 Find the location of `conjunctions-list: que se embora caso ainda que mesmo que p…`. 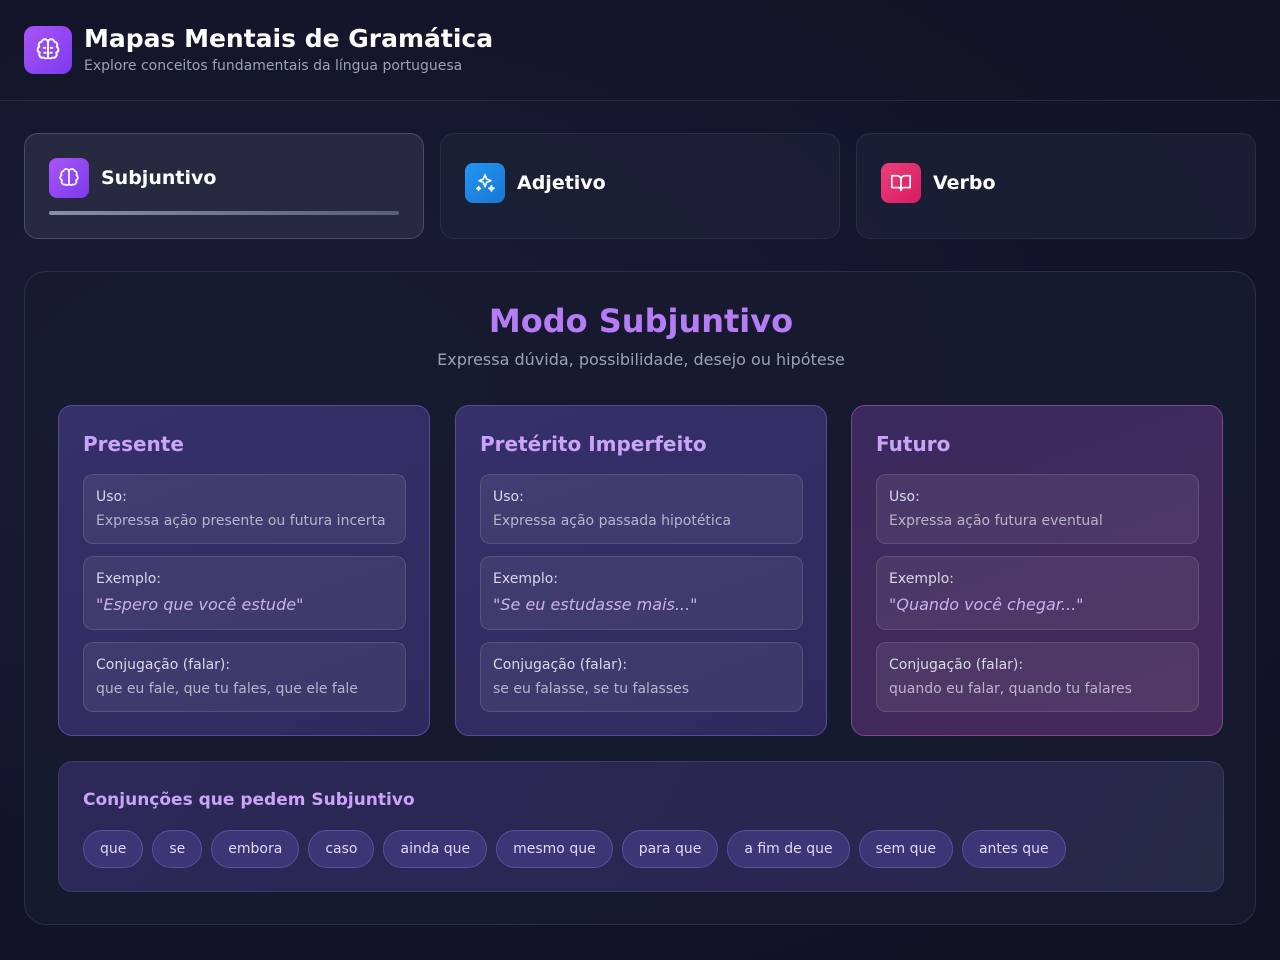

conjunctions-list: que se embora caso ainda que mesmo que p… is located at coordinates (574, 849).